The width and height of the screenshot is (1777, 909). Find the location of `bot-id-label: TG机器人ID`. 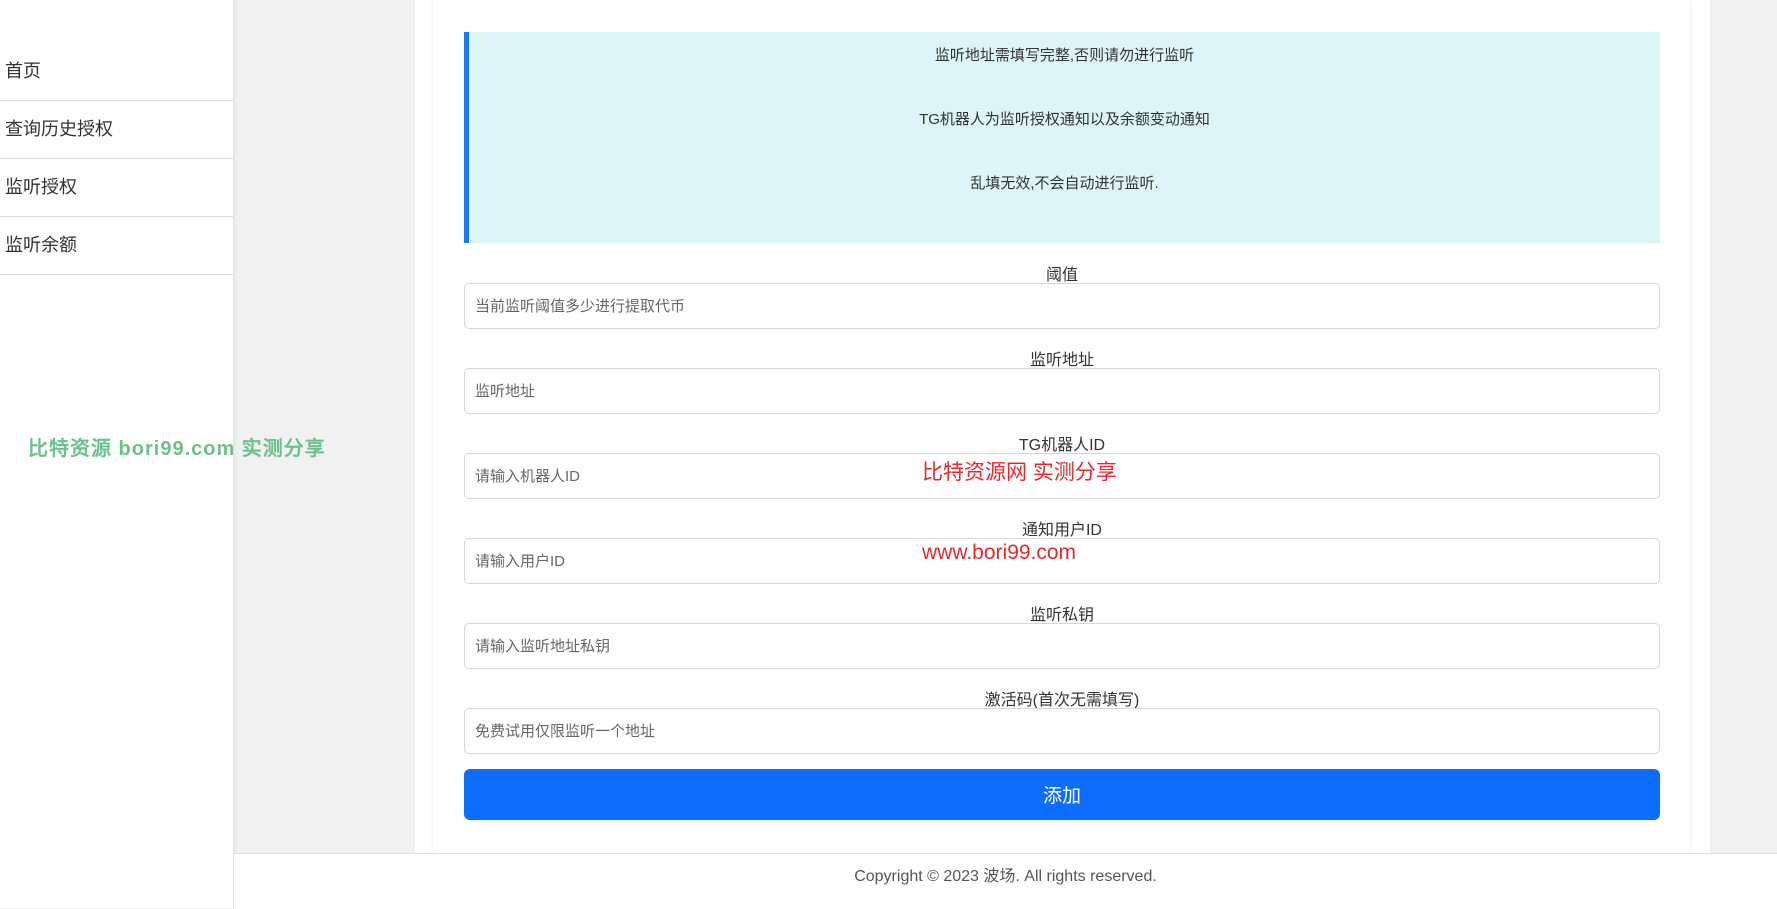

bot-id-label: TG机器人ID is located at coordinates (1062, 445).